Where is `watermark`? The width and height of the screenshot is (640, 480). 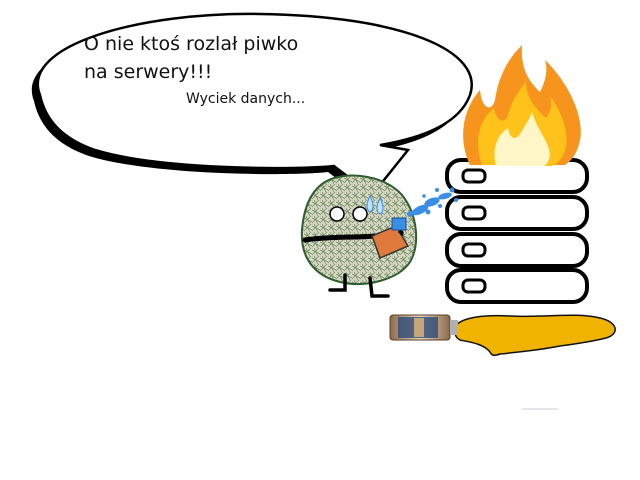
watermark is located at coordinates (540, 409).